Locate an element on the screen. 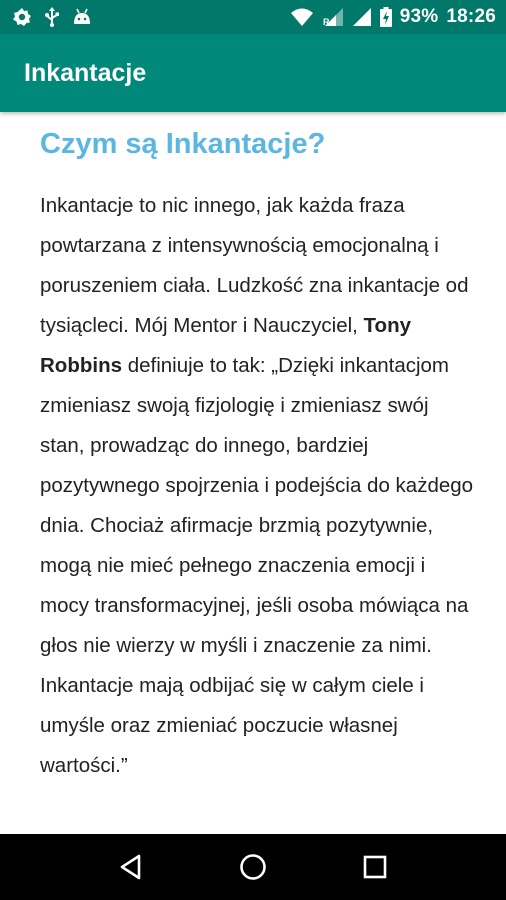 The height and width of the screenshot is (900, 506). status-bar: R 93% 18:26 is located at coordinates (253, 17).